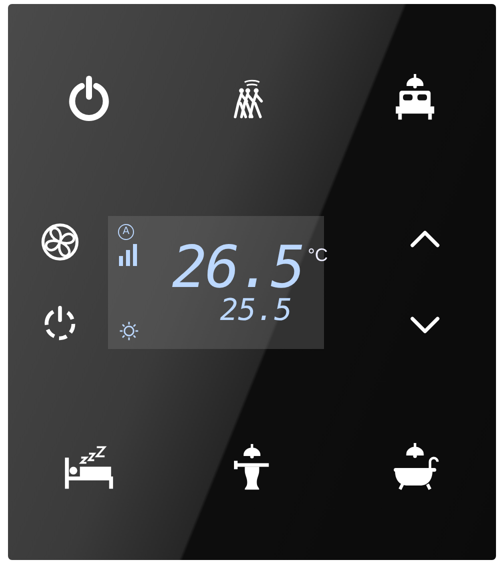 The height and width of the screenshot is (564, 504). I want to click on temperature-unit: °C, so click(318, 255).